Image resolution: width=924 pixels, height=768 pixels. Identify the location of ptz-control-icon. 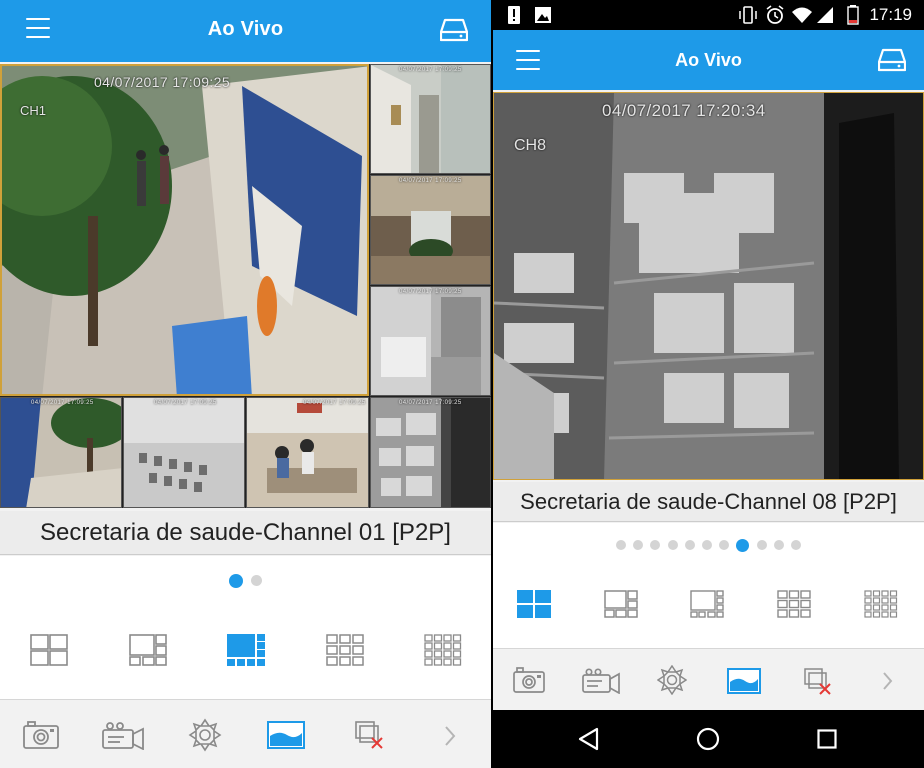
(672, 680).